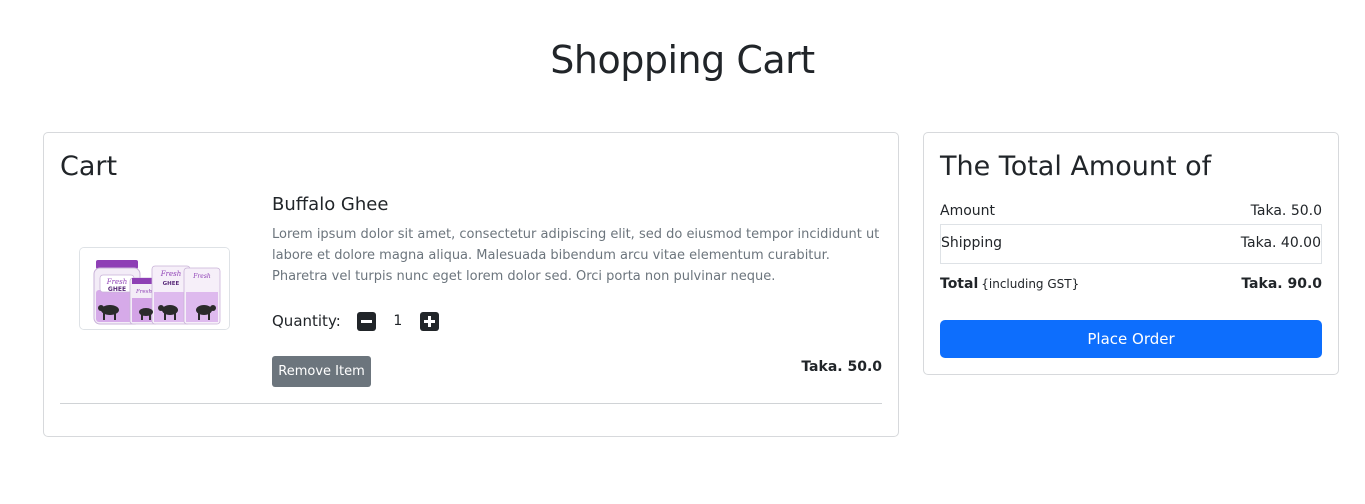  I want to click on minus-square-icon, so click(366, 321).